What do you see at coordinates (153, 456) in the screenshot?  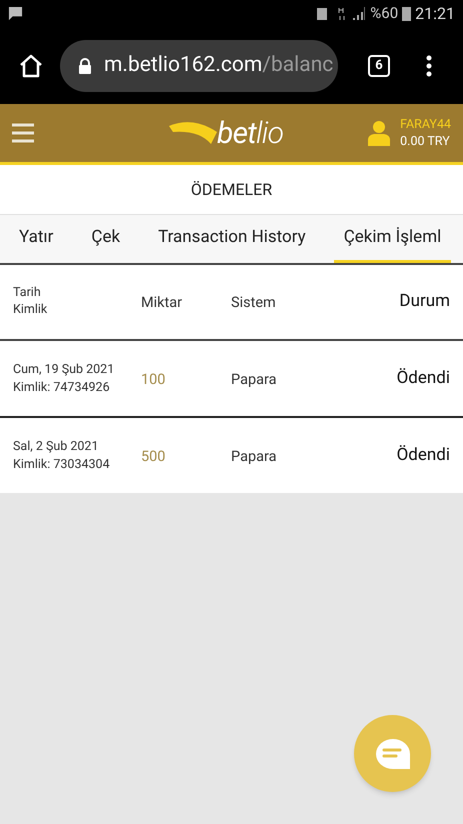 I see `amount: 500` at bounding box center [153, 456].